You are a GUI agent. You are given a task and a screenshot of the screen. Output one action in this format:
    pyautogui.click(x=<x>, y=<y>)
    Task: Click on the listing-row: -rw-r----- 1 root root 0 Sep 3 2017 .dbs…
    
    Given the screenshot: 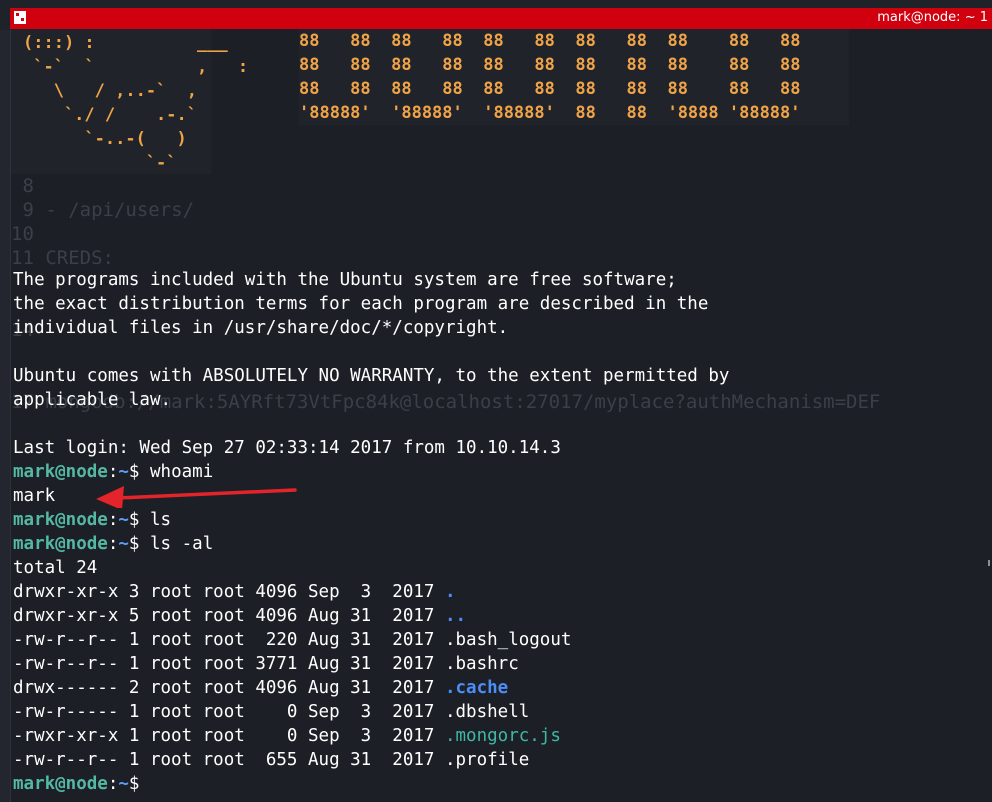 What is the action you would take?
    pyautogui.click(x=371, y=712)
    